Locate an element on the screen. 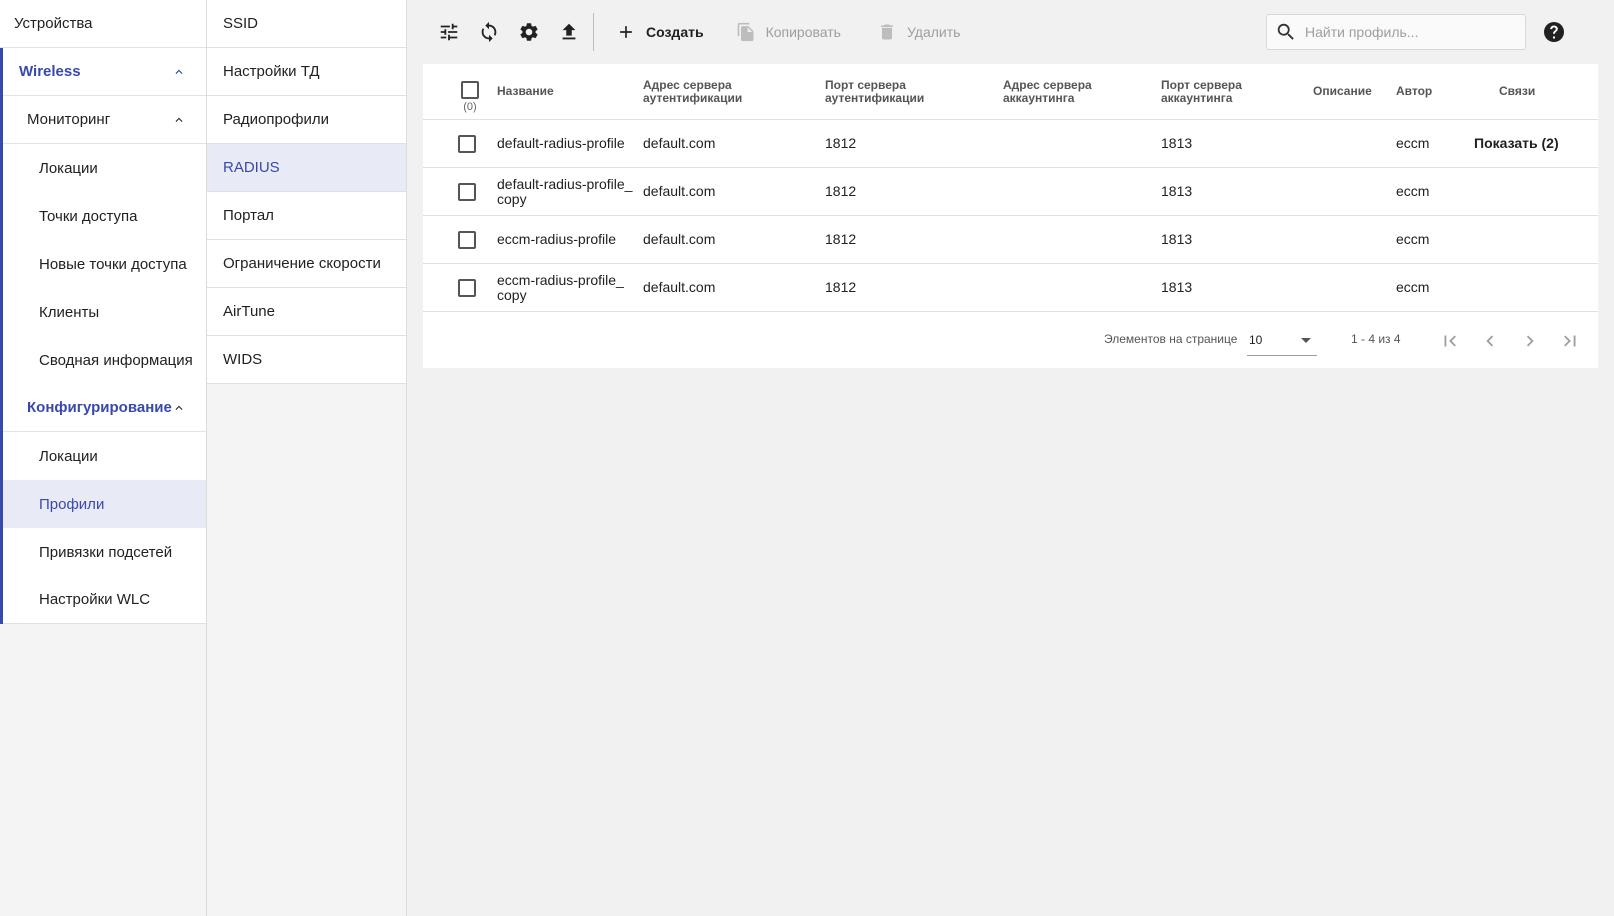 This screenshot has width=1614, height=916. nav-item-access-points: Точки доступа is located at coordinates (104, 216).